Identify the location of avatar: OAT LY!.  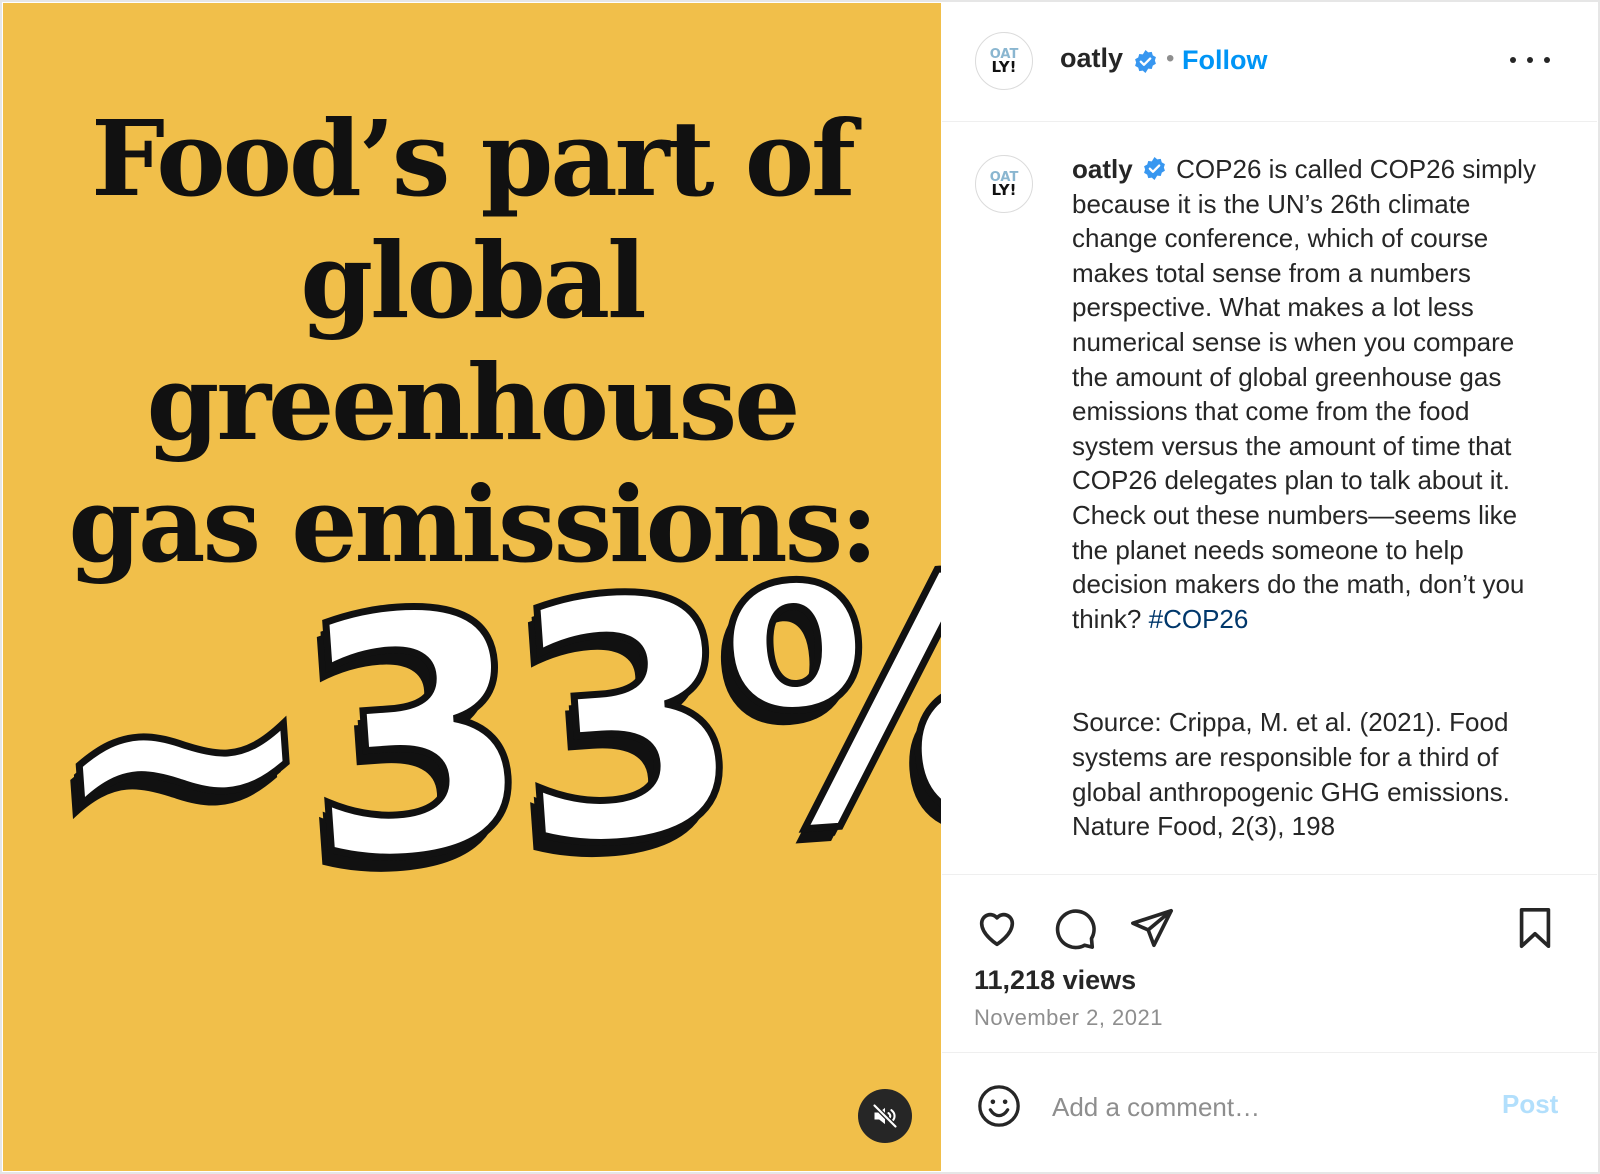
(1004, 61).